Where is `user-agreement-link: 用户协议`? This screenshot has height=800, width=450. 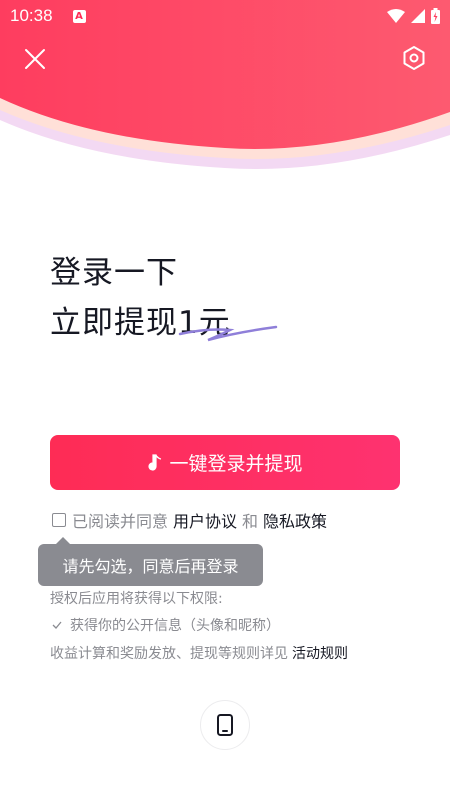 user-agreement-link: 用户协议 is located at coordinates (205, 520).